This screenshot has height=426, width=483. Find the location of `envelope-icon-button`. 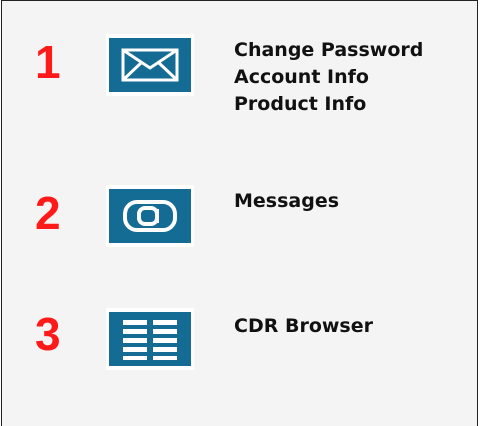

envelope-icon-button is located at coordinates (150, 65).